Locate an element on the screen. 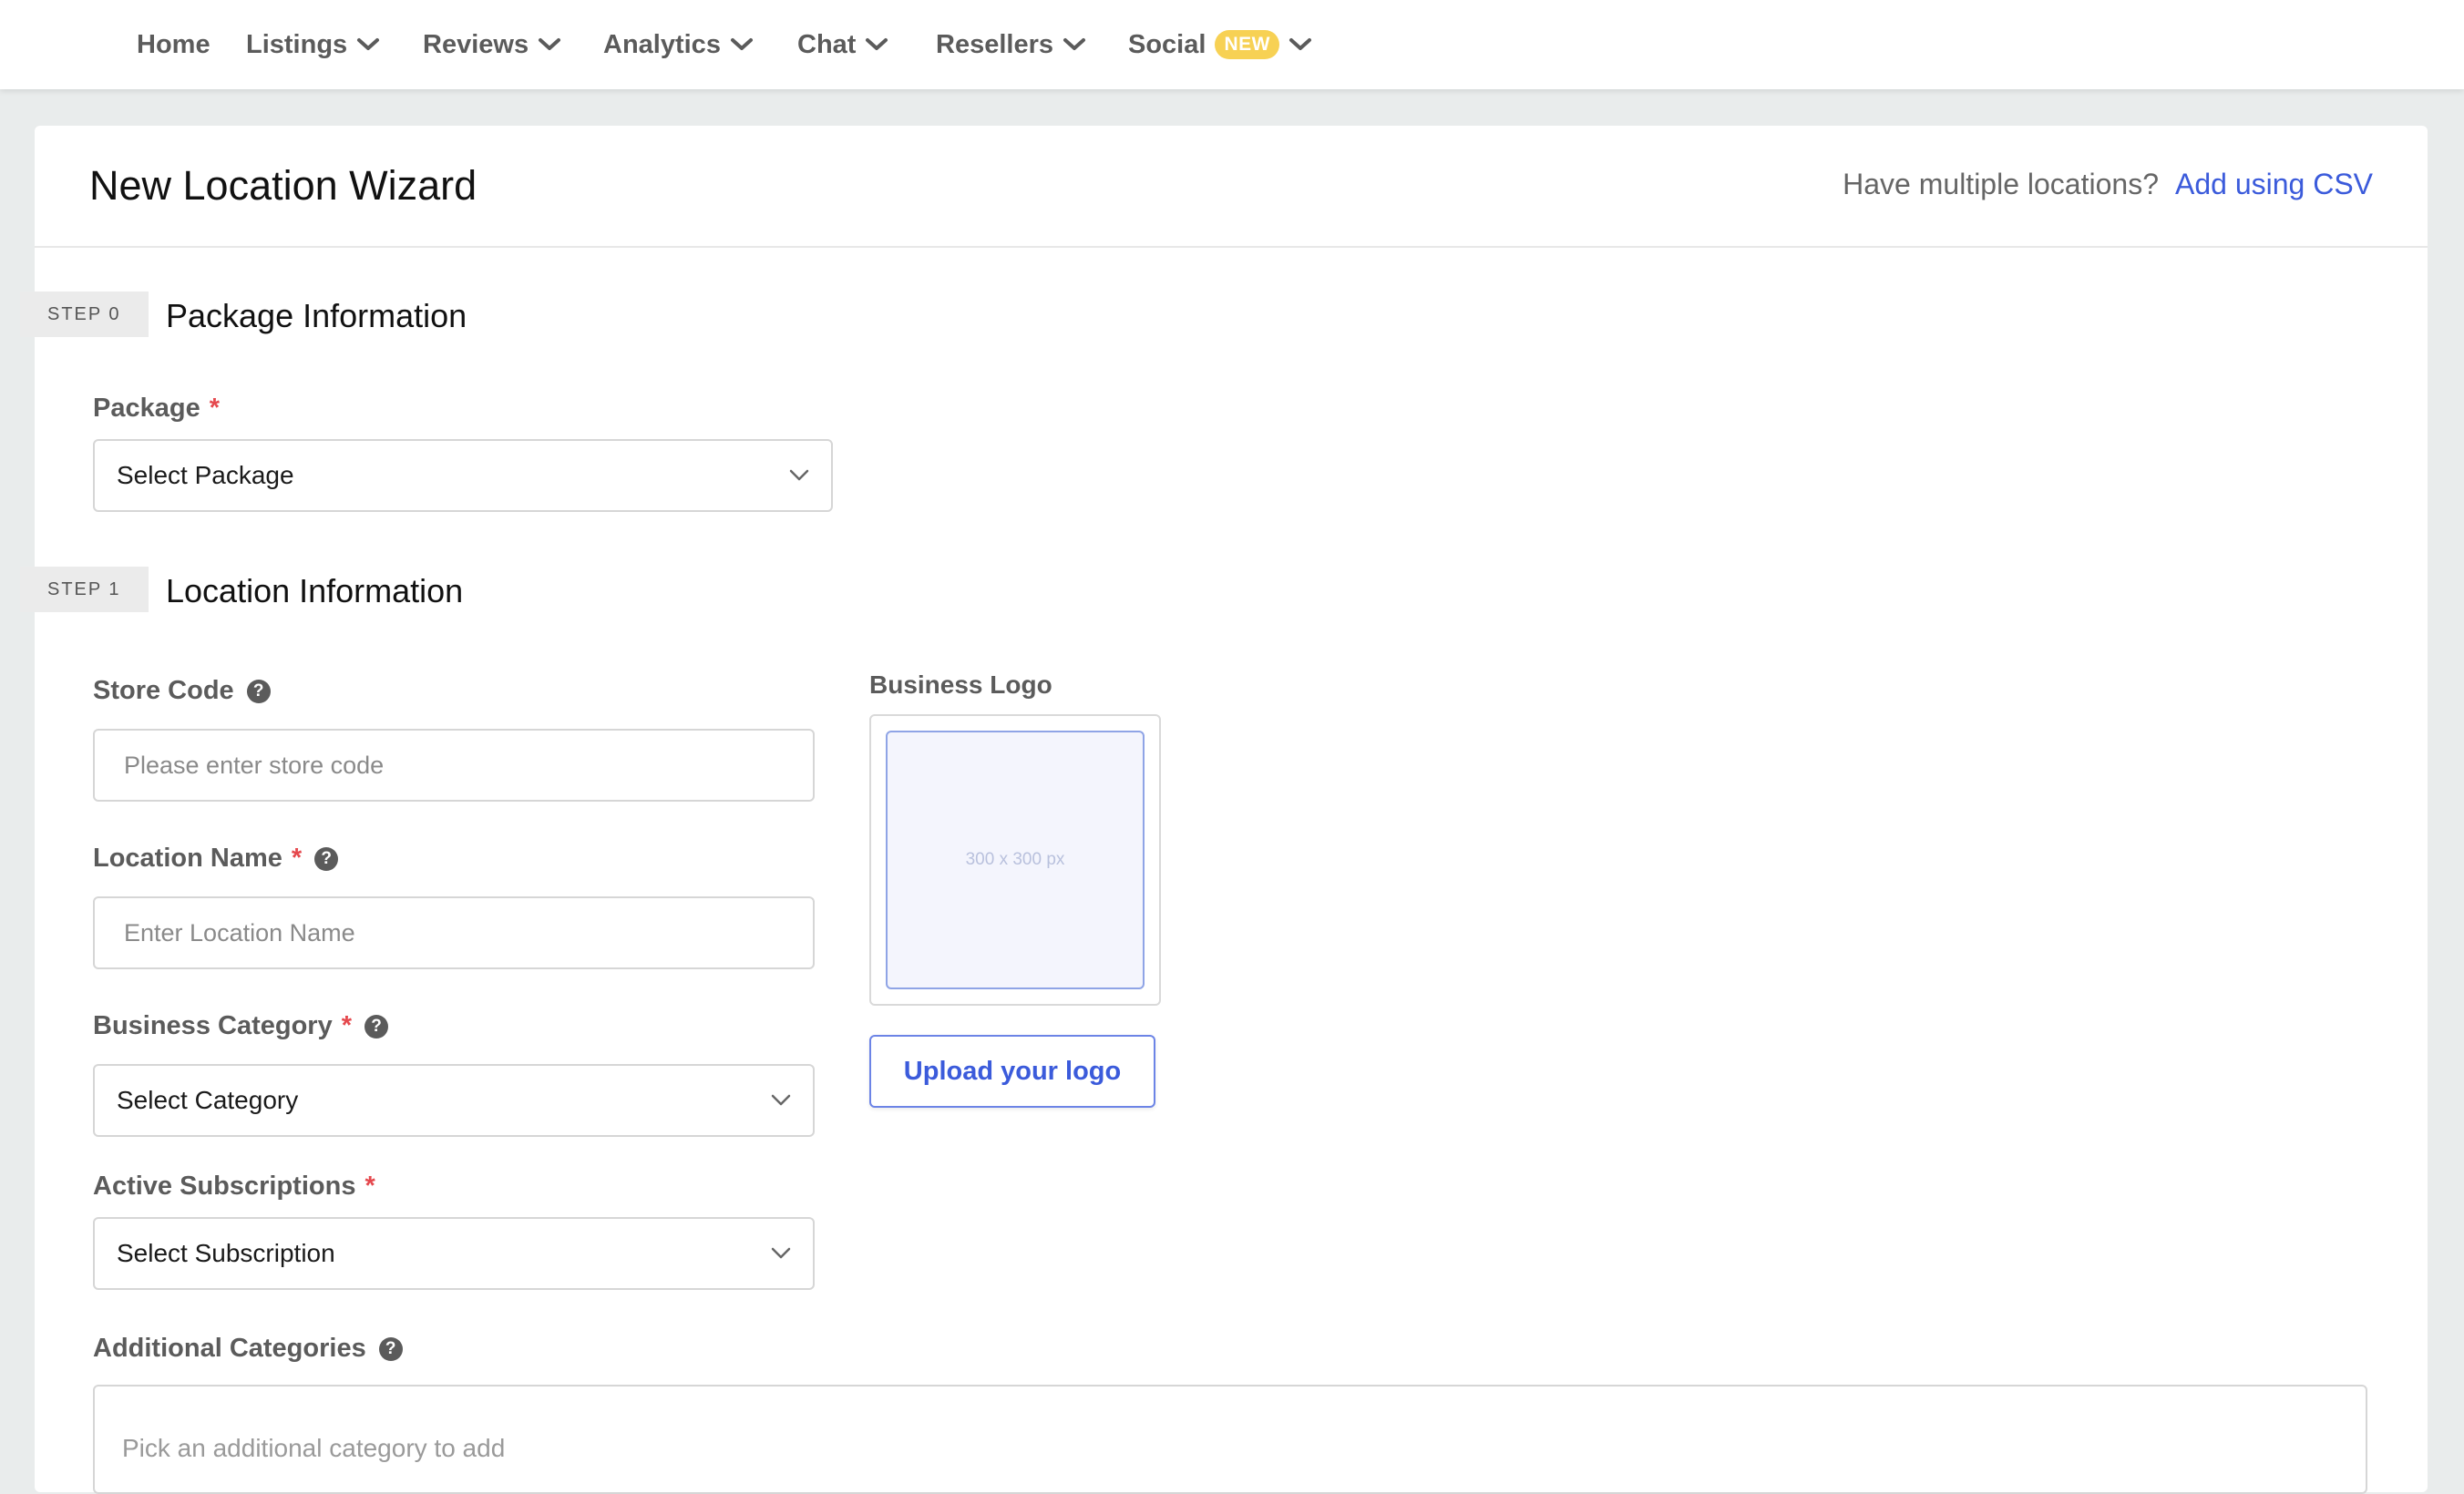 The image size is (2464, 1494). add-using-csv-link: Add using CSV is located at coordinates (2274, 184).